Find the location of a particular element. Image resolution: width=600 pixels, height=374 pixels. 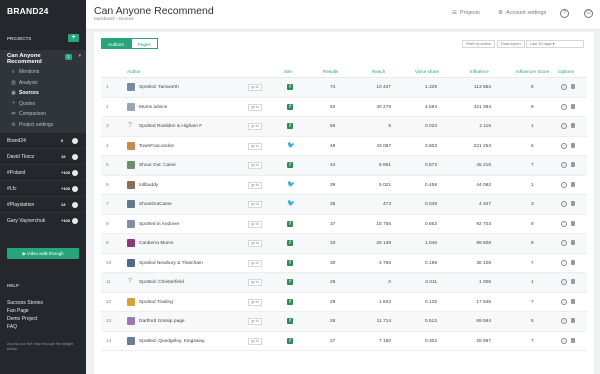

help-link-faq: FAQ is located at coordinates (25, 327).